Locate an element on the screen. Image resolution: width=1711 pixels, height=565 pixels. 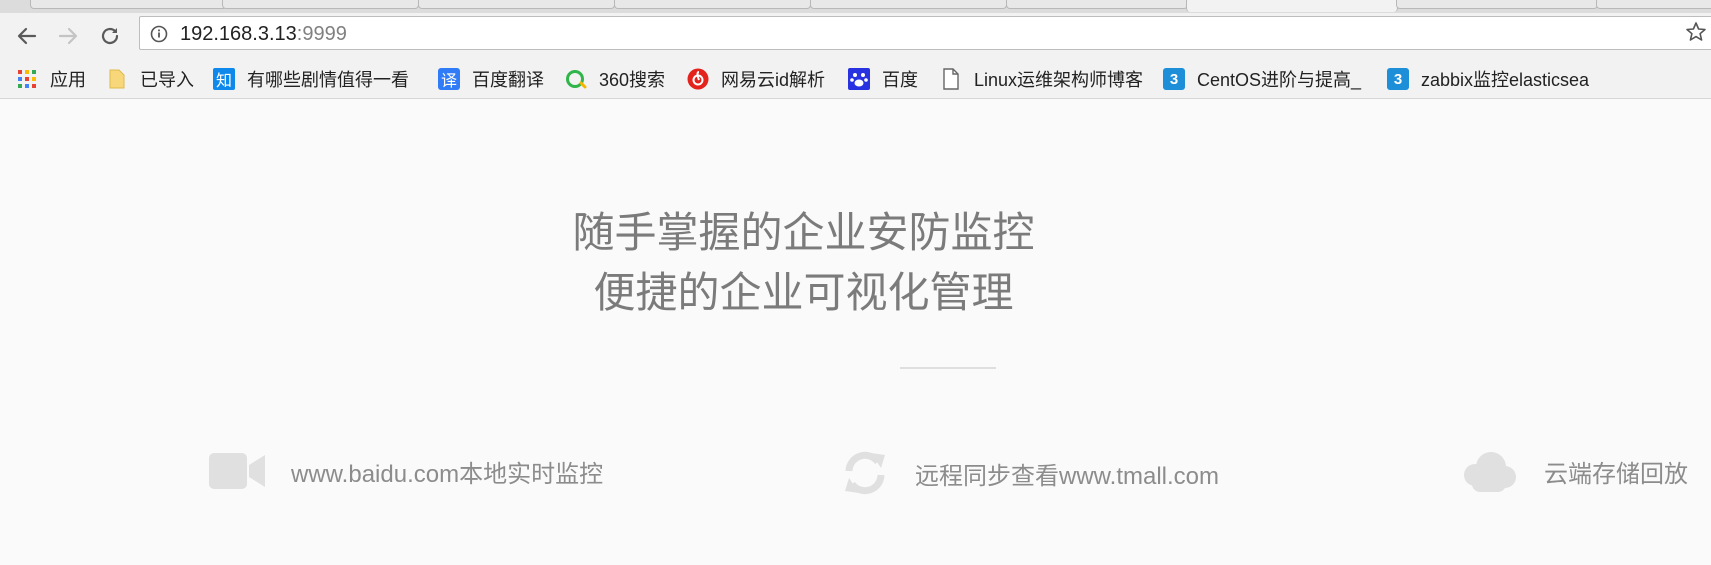
feature-text: 云端存储回放 is located at coordinates (1616, 474).